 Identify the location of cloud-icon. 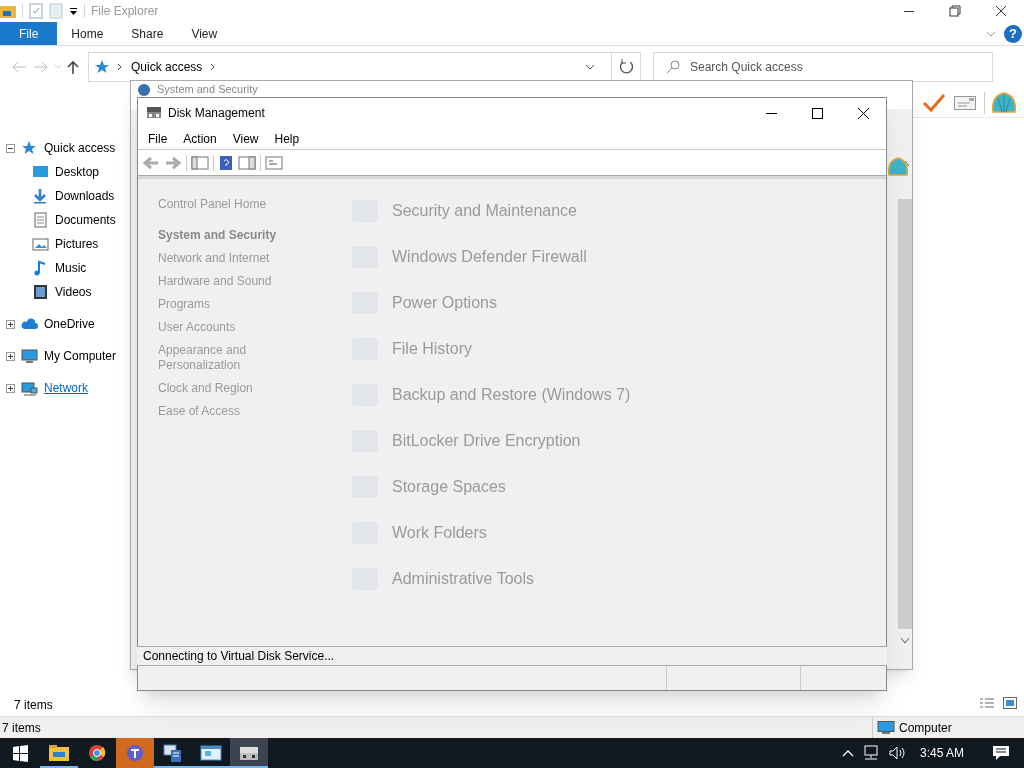
(29, 324).